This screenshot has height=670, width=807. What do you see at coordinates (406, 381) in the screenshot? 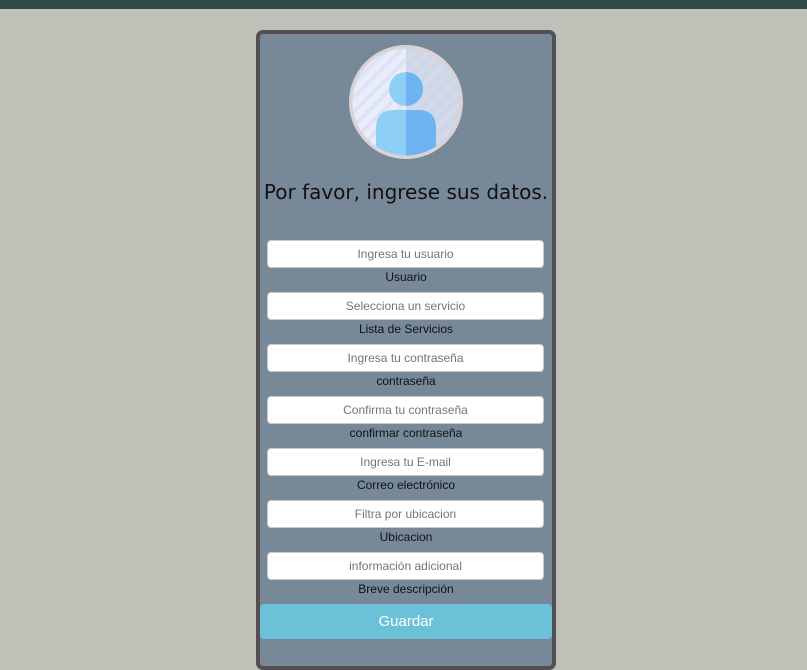
I see `password-label: contraseña` at bounding box center [406, 381].